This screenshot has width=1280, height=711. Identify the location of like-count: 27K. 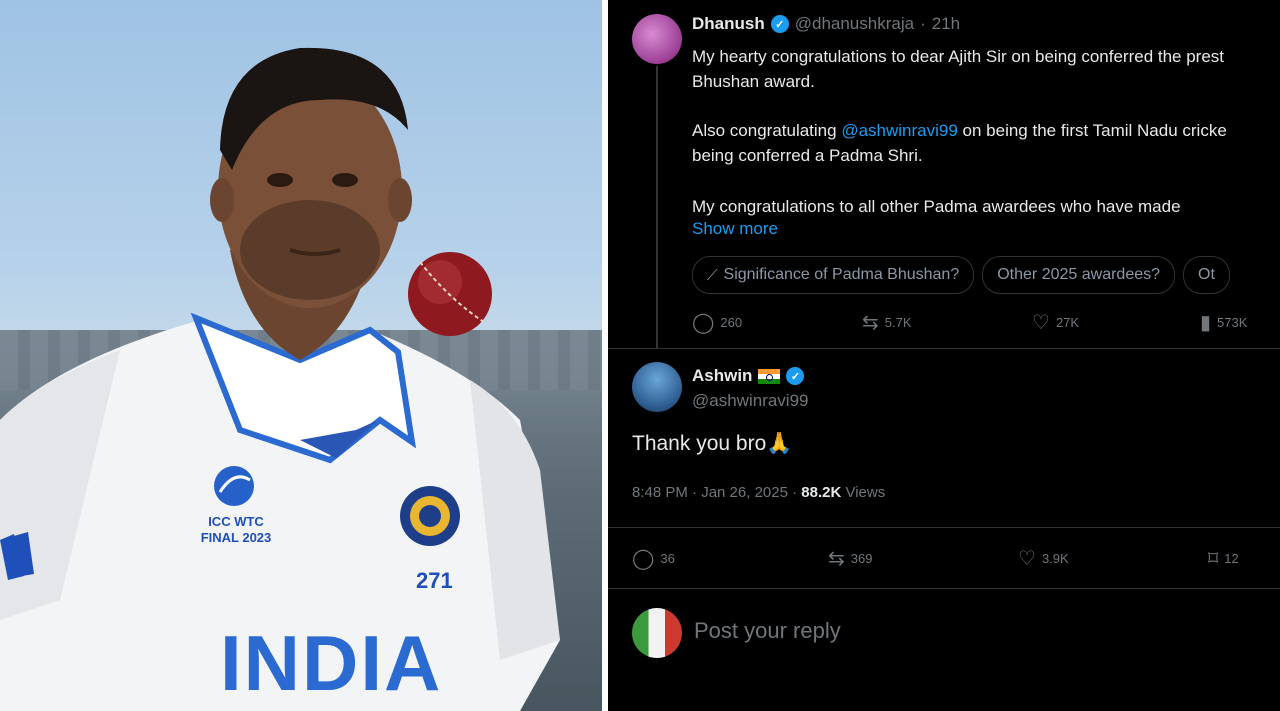
(1067, 322).